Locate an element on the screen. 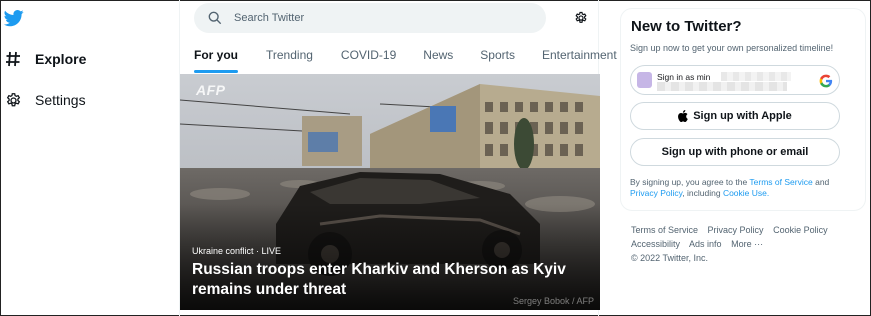 The height and width of the screenshot is (316, 871). redacted-email is located at coordinates (756, 76).